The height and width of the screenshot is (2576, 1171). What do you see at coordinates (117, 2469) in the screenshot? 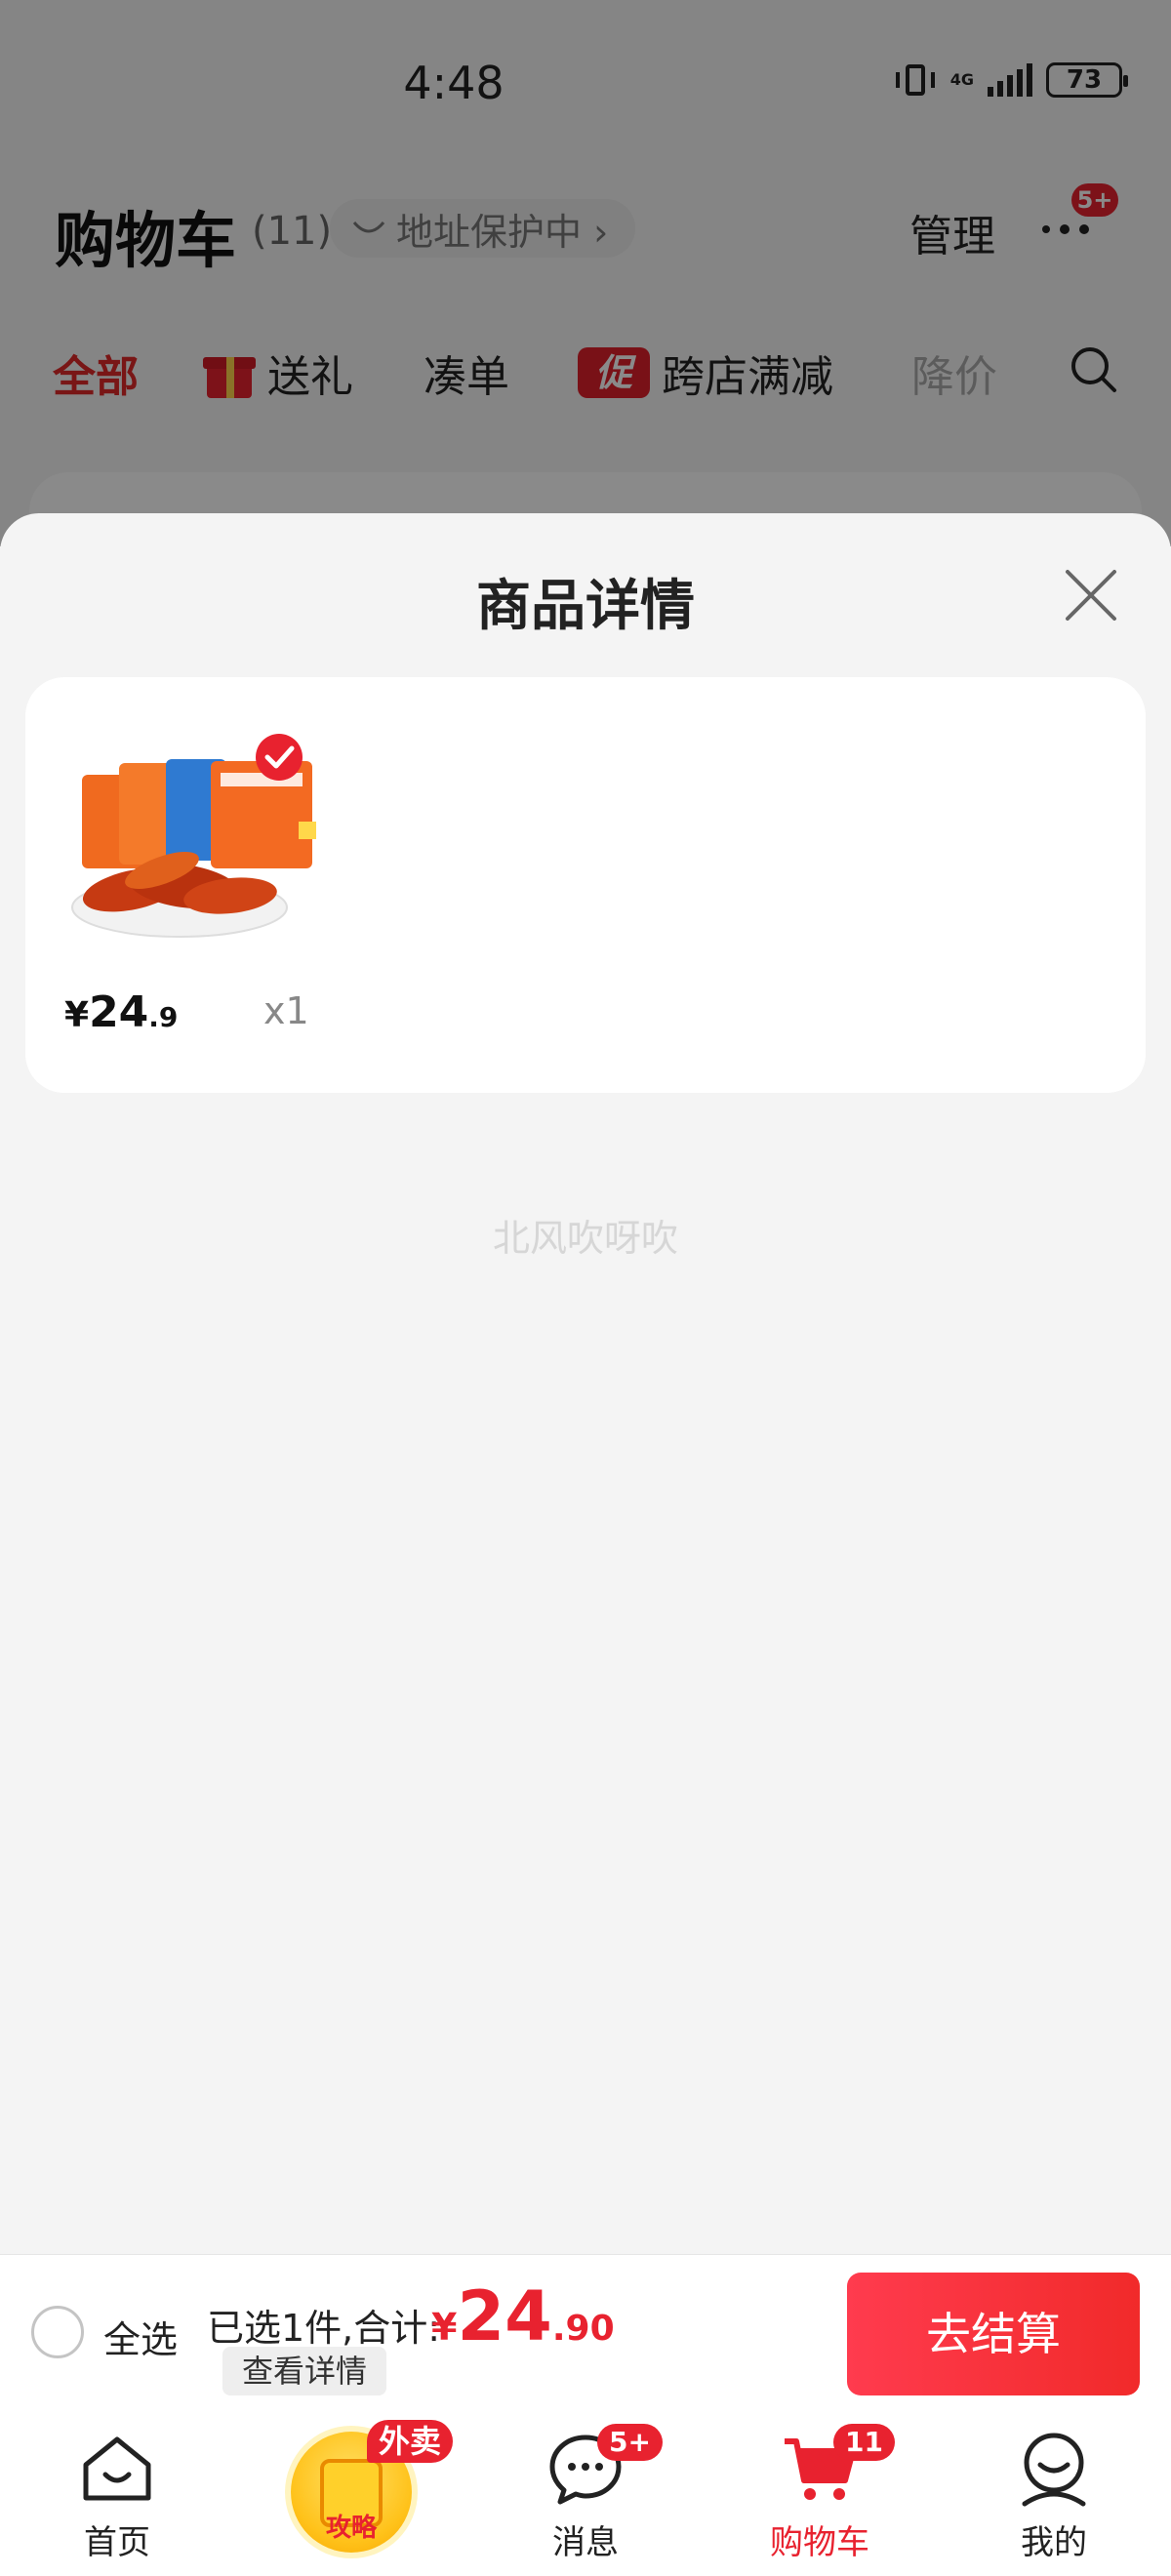
I see `home-icon` at bounding box center [117, 2469].